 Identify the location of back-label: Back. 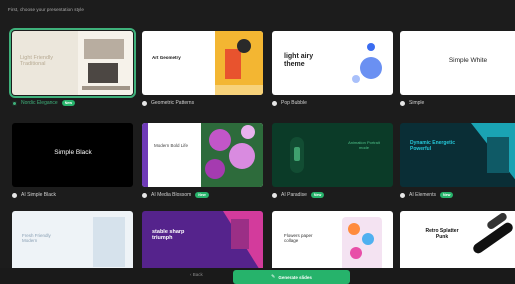
(197, 274).